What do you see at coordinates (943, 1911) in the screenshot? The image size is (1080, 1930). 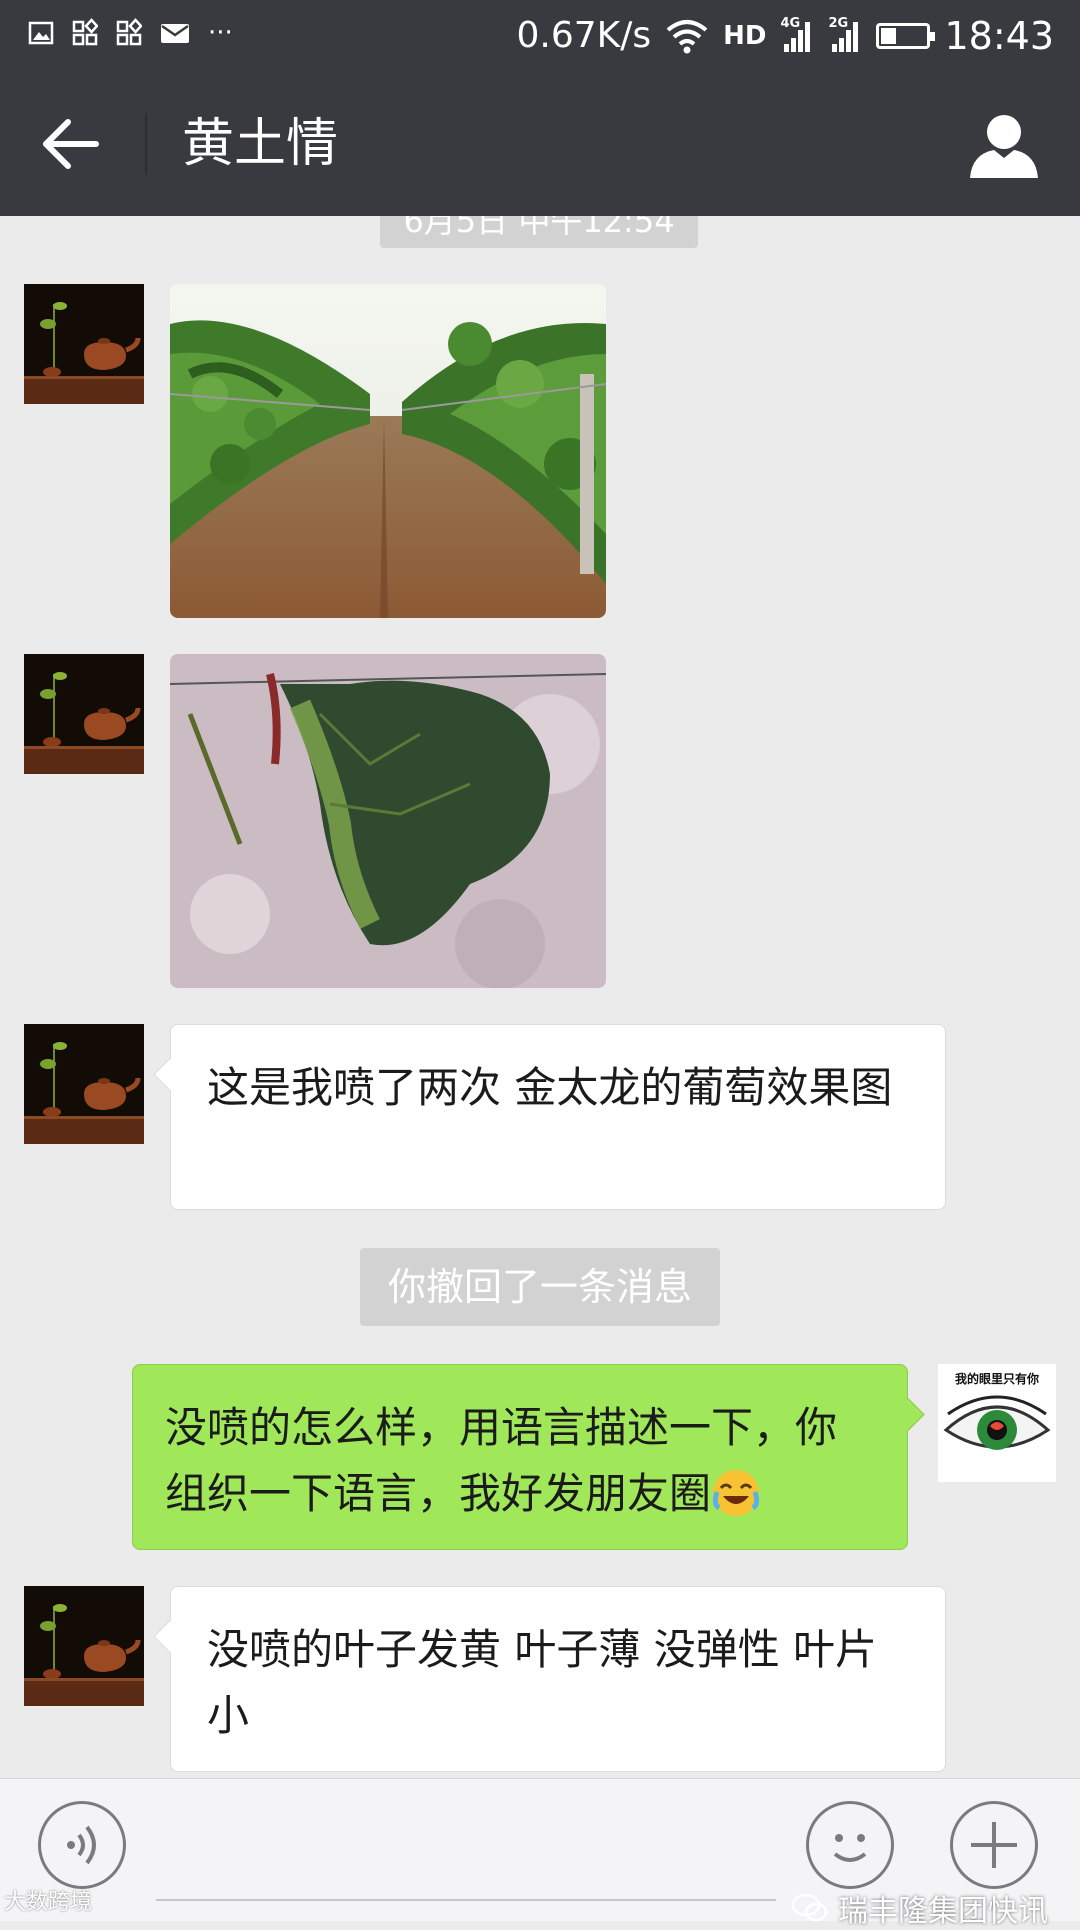 I see `watermark-right-text: 瑞丰隆集团快讯` at bounding box center [943, 1911].